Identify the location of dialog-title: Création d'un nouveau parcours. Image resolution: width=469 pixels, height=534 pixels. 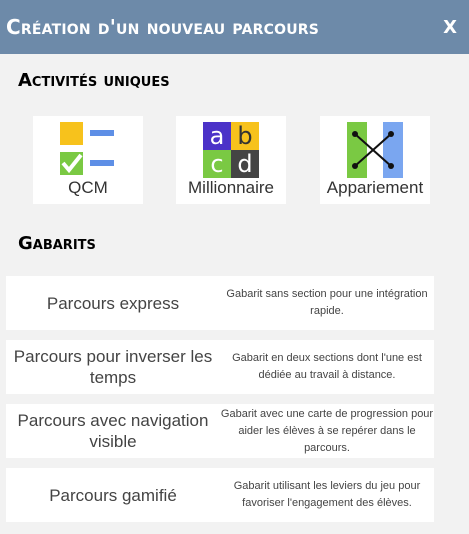
(163, 27).